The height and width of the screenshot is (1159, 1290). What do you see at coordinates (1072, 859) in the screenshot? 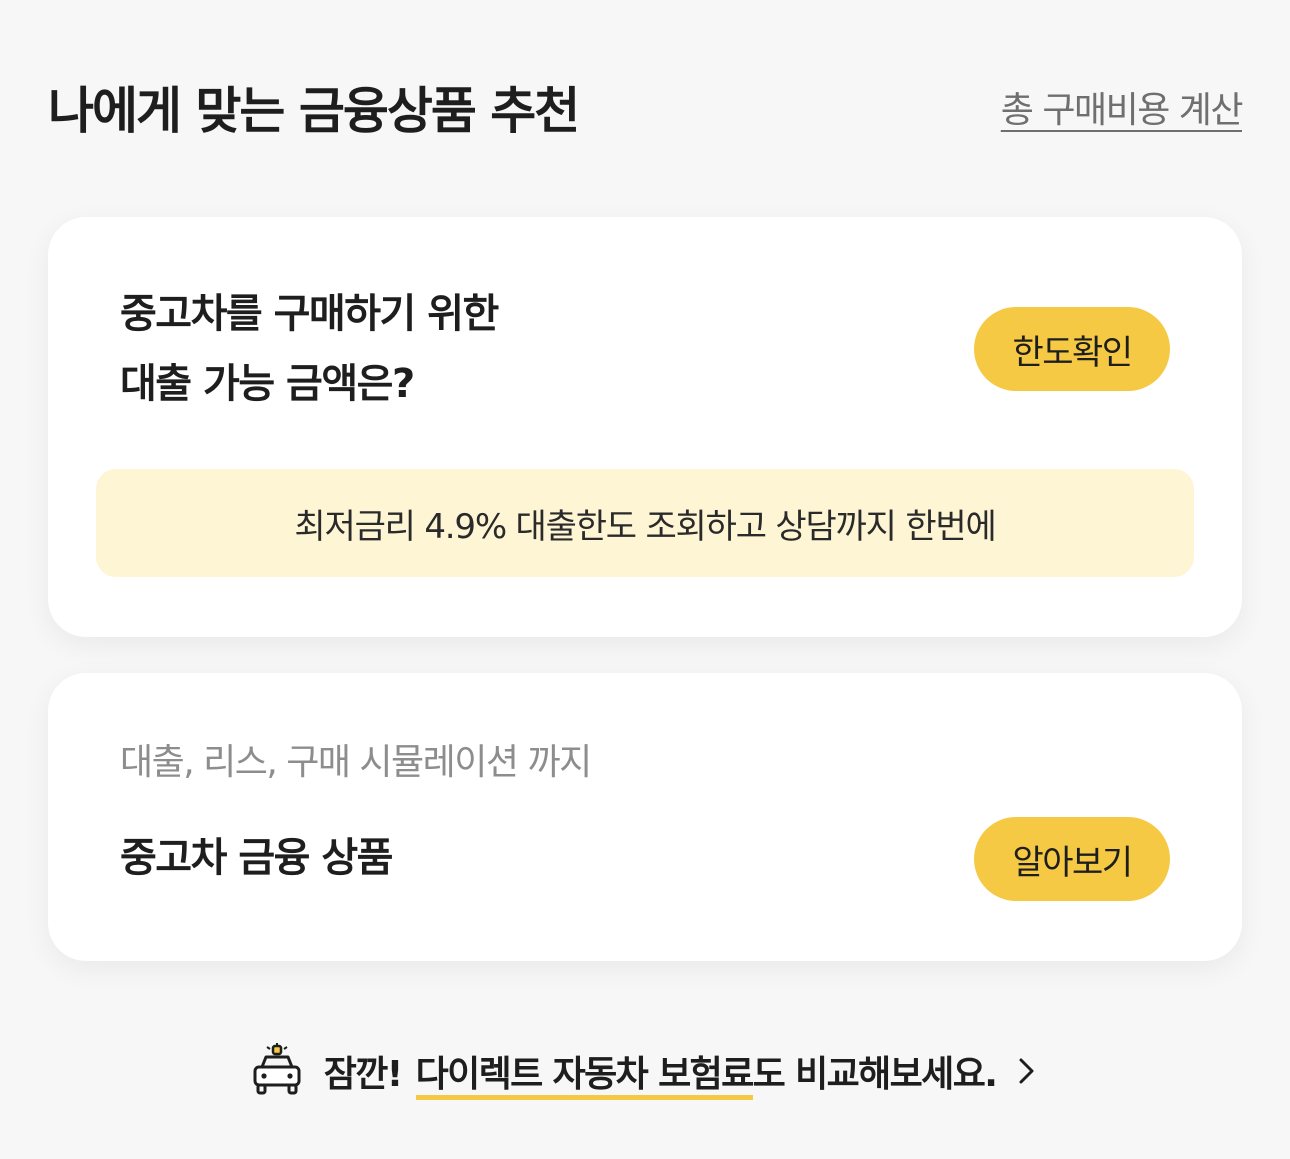
I see `learn-more-button: 알아보기` at bounding box center [1072, 859].